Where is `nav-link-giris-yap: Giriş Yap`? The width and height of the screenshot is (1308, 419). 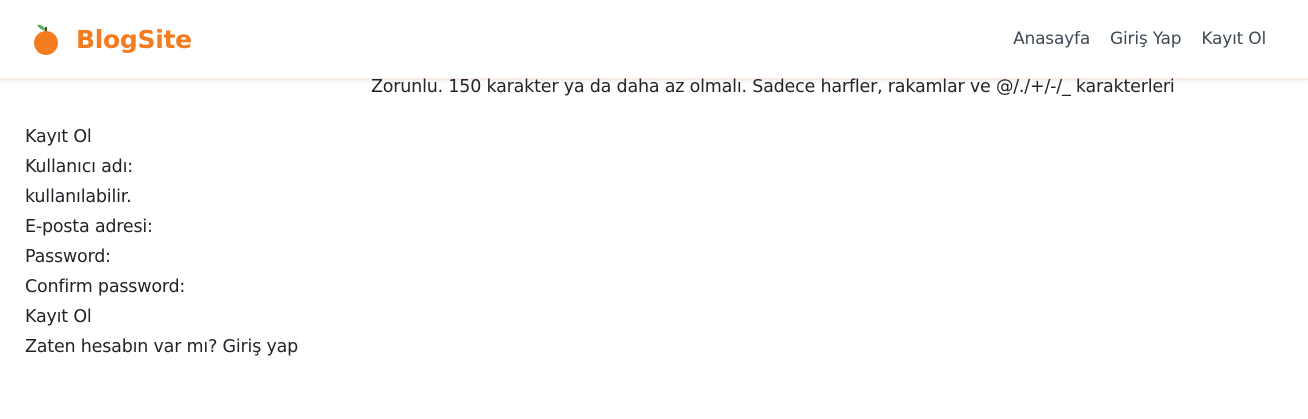 nav-link-giris-yap: Giriş Yap is located at coordinates (1146, 39).